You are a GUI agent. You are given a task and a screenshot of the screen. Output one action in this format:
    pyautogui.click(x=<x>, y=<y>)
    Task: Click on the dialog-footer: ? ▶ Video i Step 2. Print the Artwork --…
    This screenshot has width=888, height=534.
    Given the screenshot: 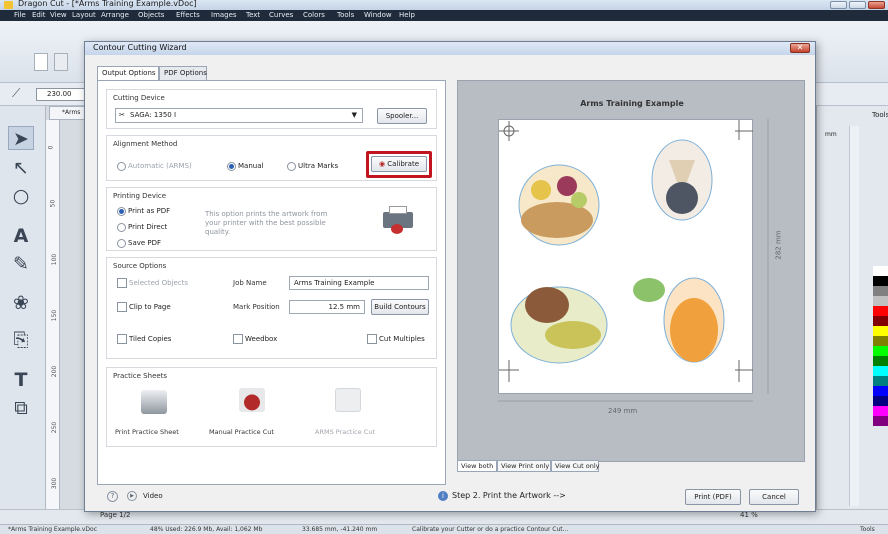 What is the action you would take?
    pyautogui.click(x=451, y=497)
    